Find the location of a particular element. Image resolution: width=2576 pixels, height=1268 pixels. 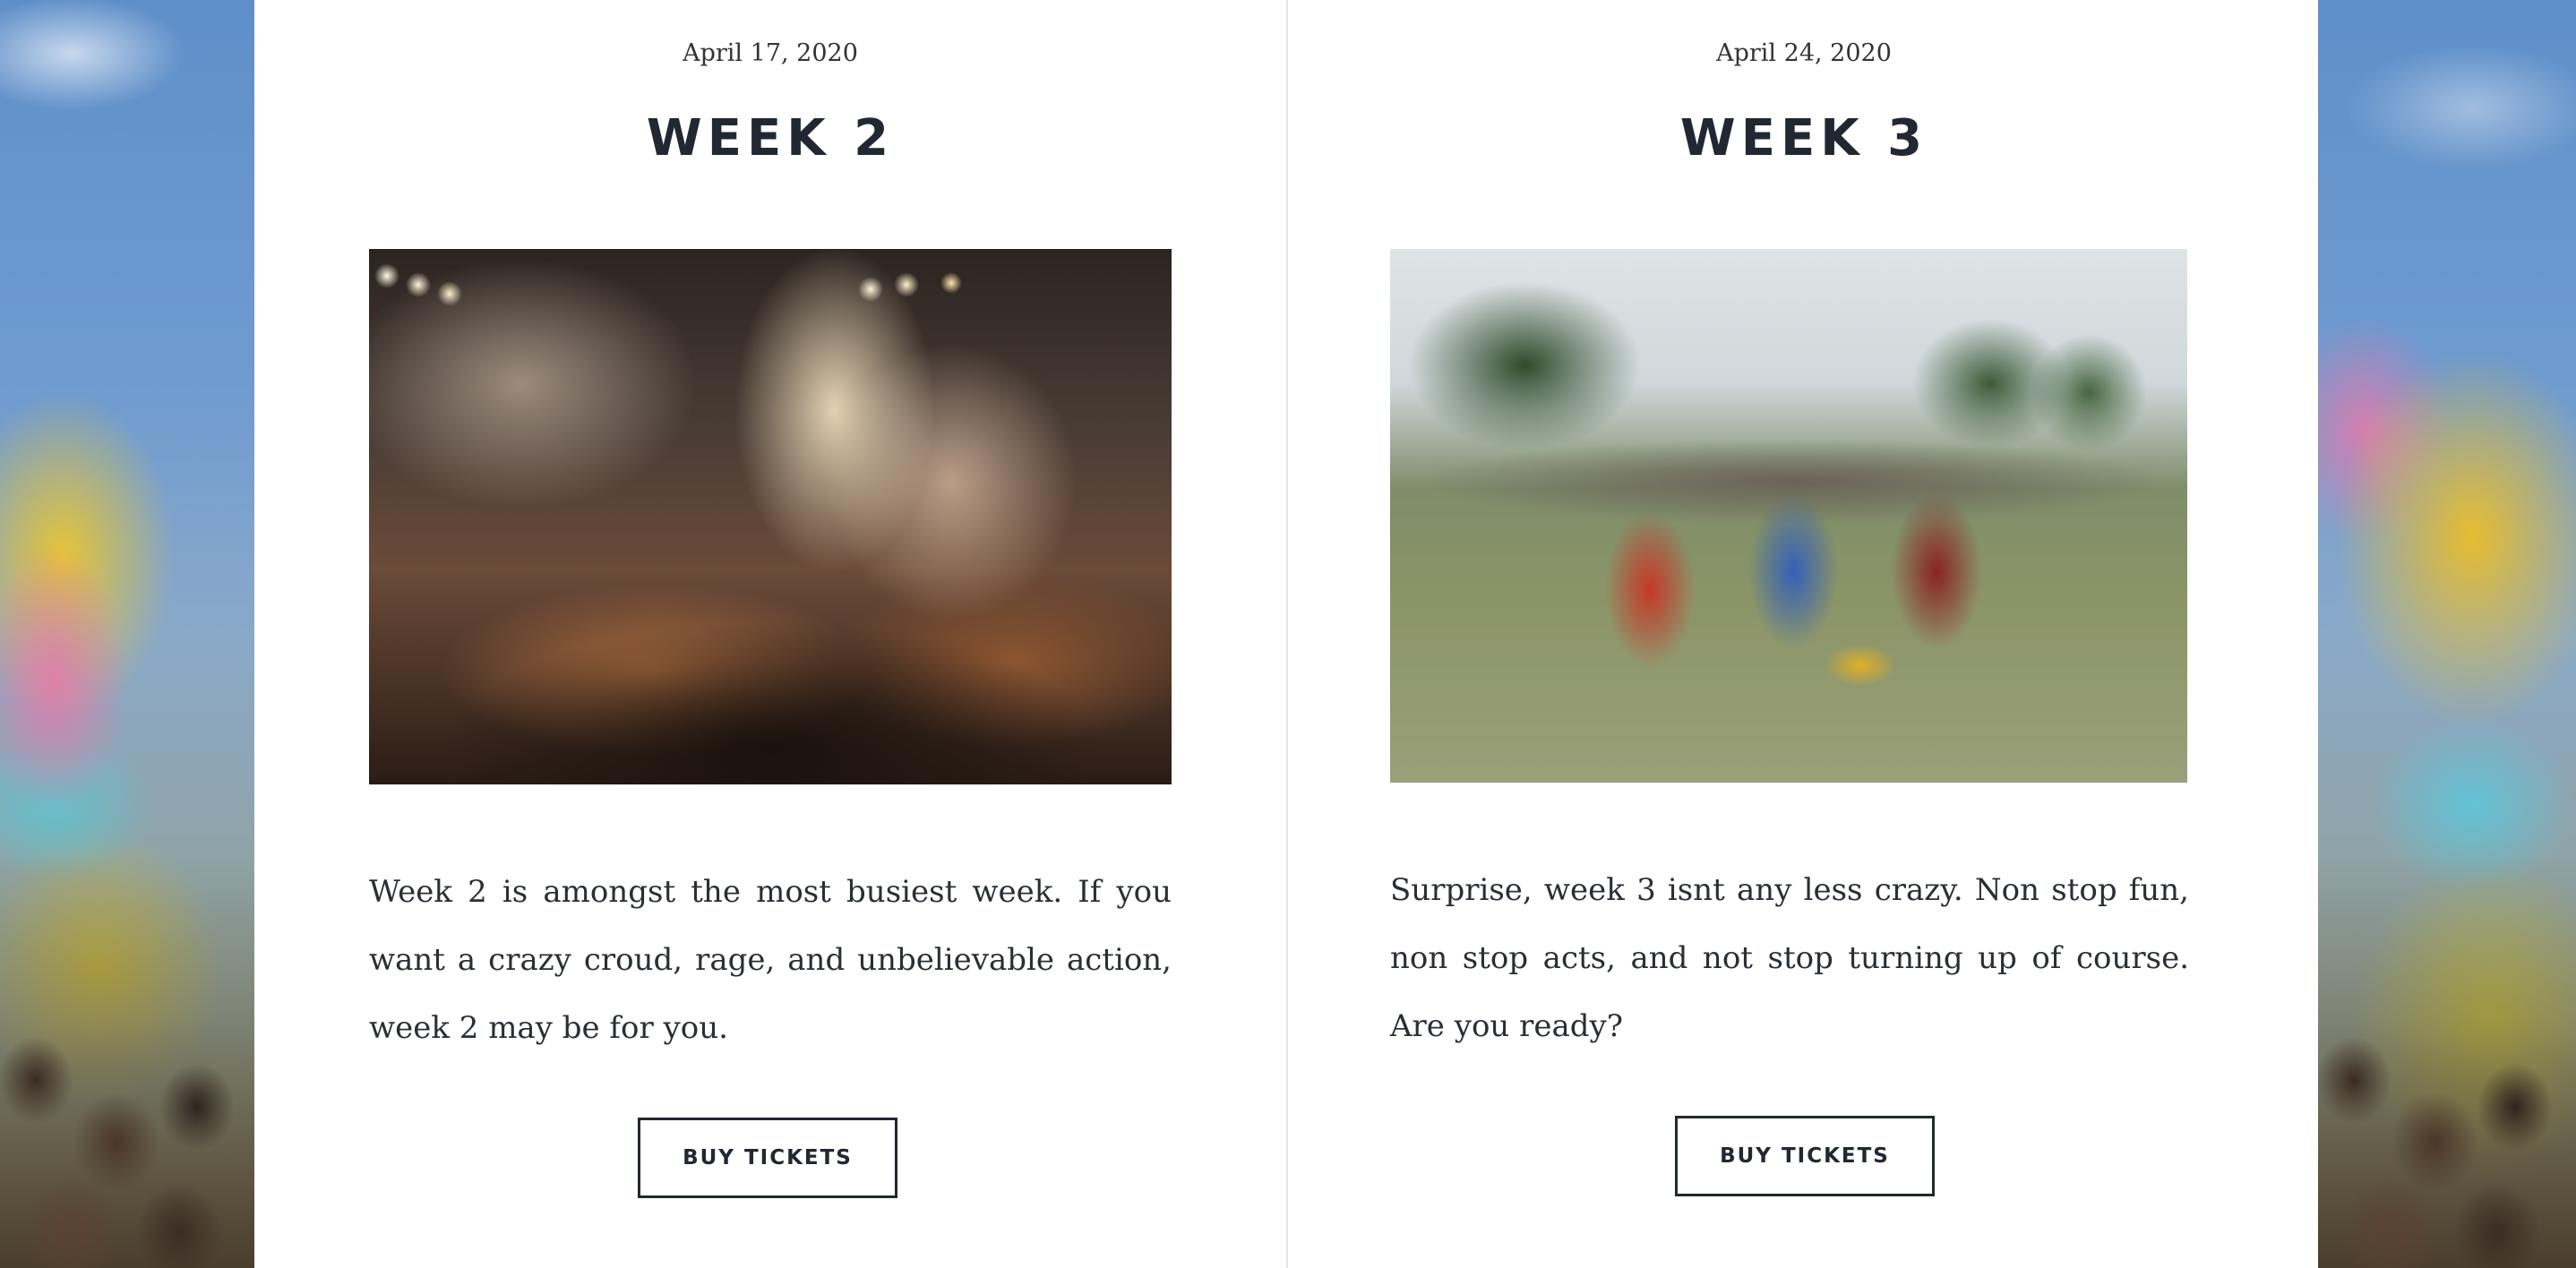

background-crowd-left is located at coordinates (127, 1062).